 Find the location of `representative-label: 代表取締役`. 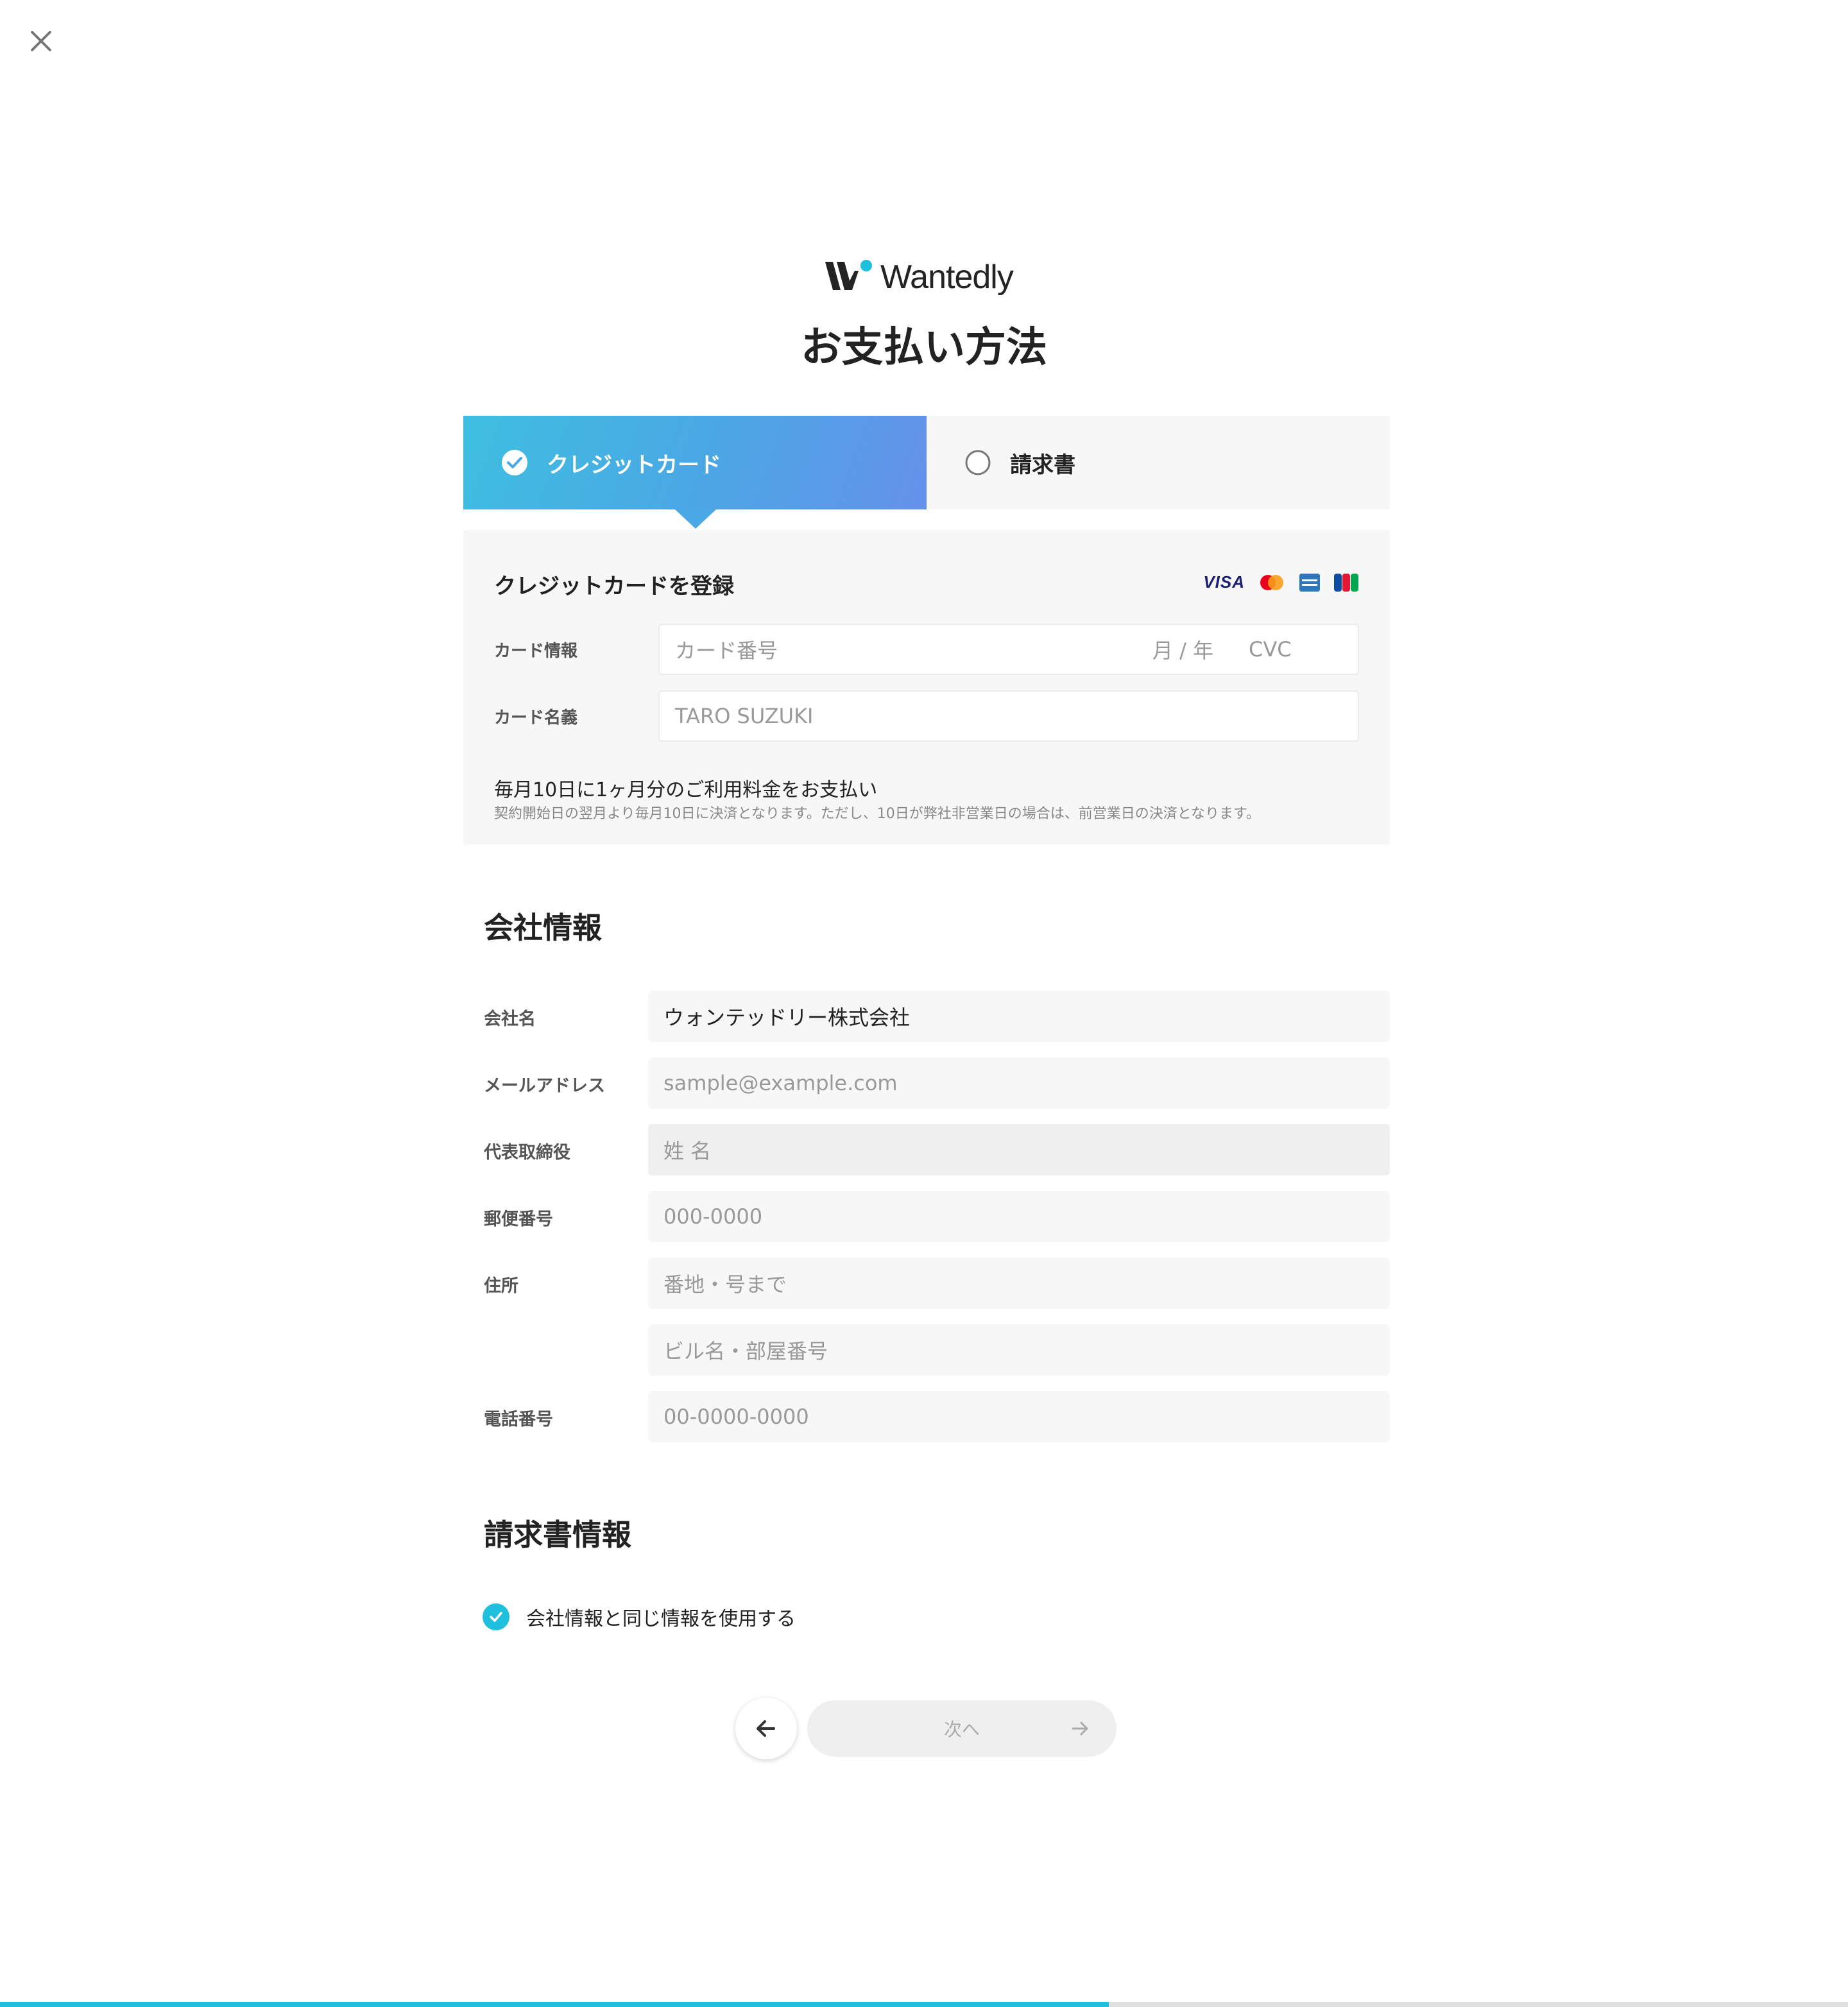

representative-label: 代表取締役 is located at coordinates (527, 1153).